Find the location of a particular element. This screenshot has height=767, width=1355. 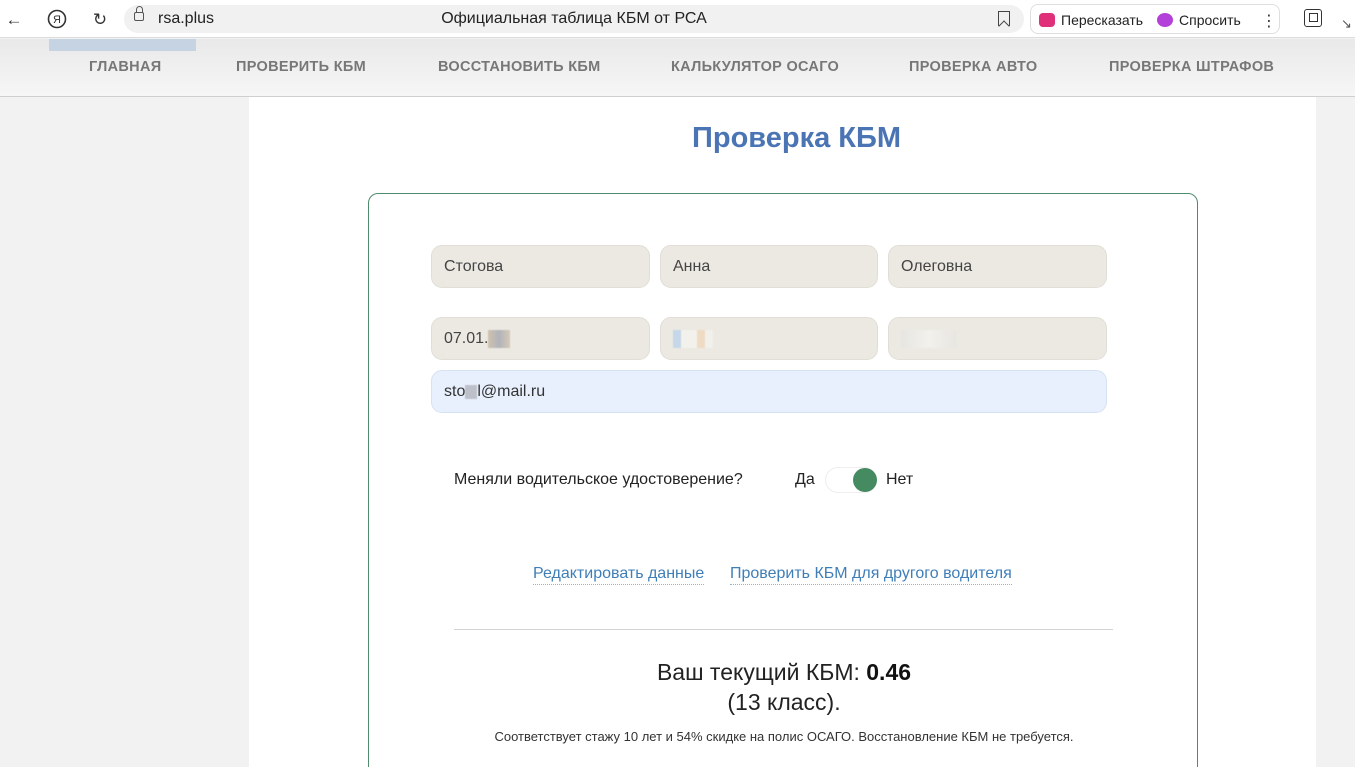

license-change-question: Меняли водительское удостоверение? is located at coordinates (598, 479).